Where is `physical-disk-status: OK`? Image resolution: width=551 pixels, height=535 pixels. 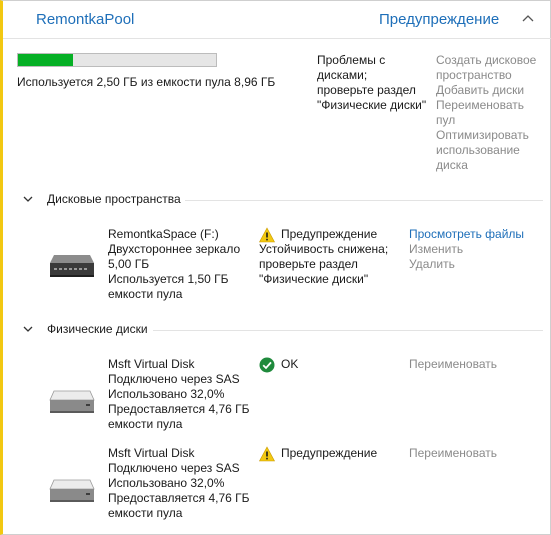
physical-disk-status: OK is located at coordinates (329, 364).